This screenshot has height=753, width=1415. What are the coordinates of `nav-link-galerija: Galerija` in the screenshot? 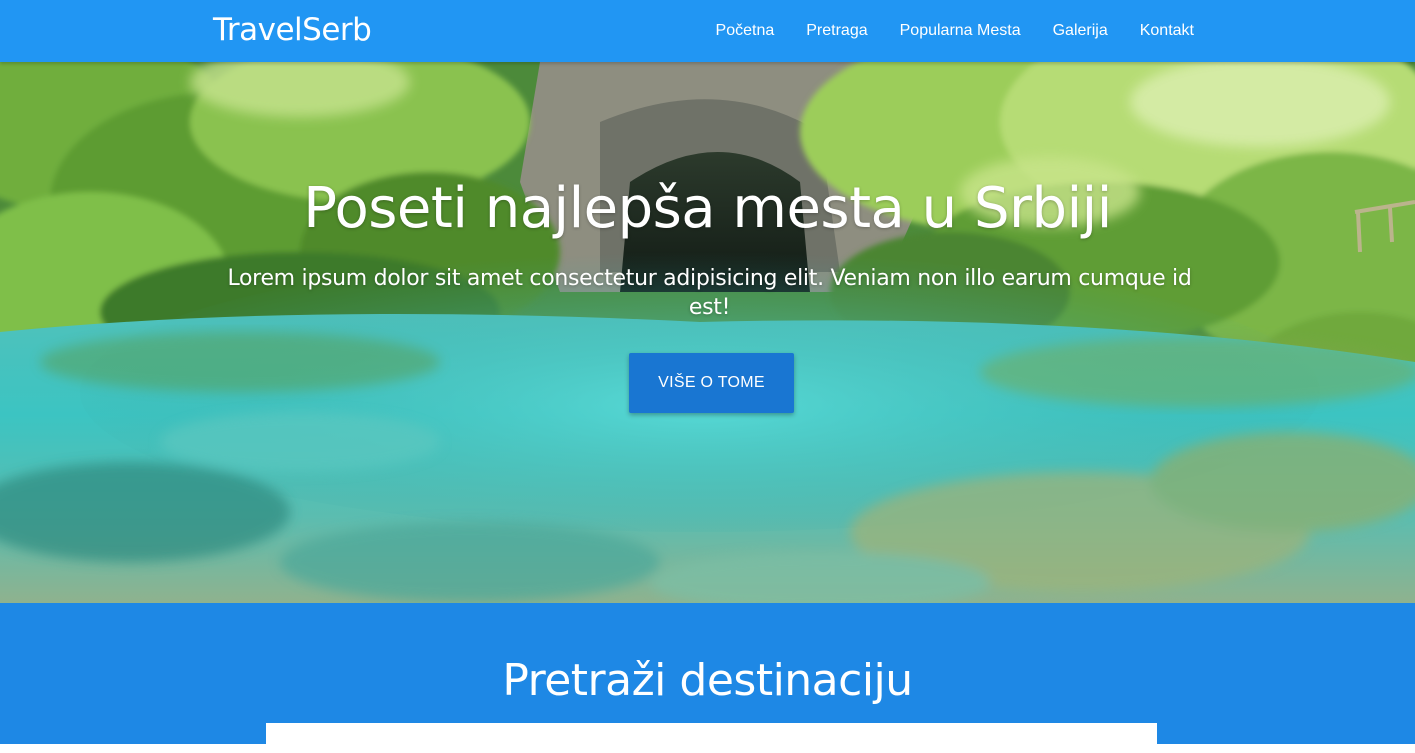 It's located at (1080, 31).